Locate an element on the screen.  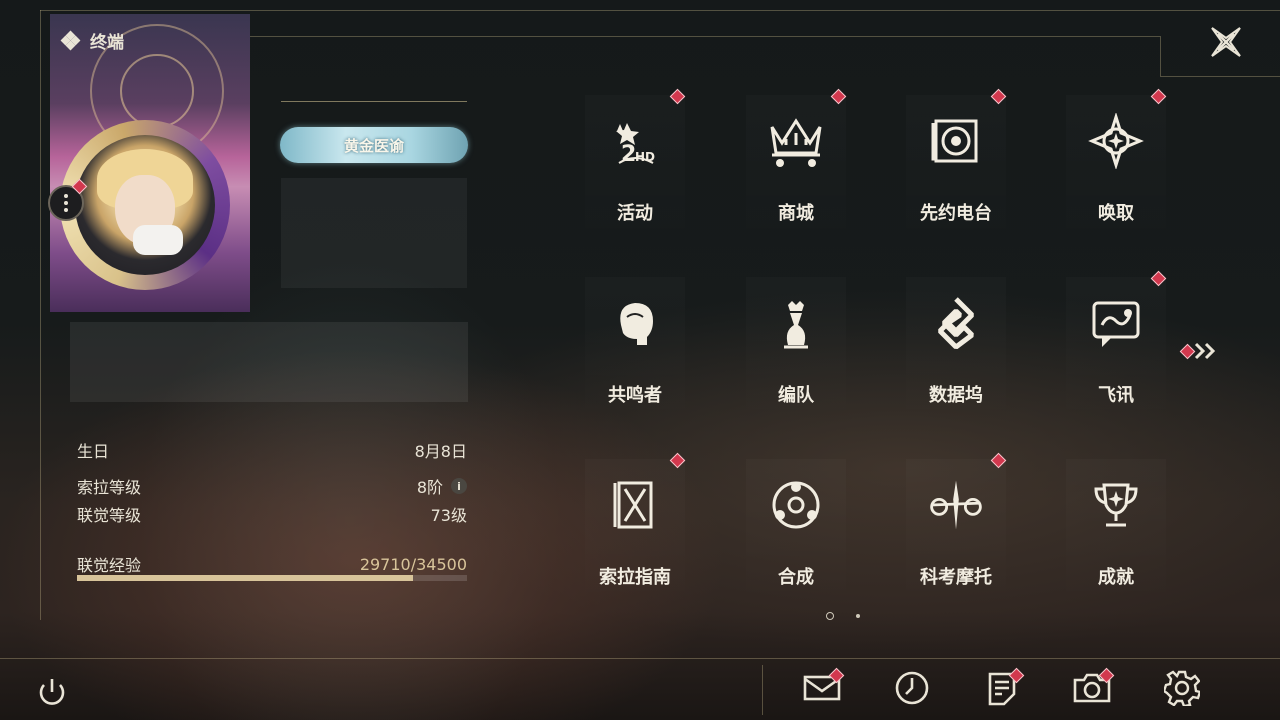
menu-tile-label: 飞讯 is located at coordinates (1116, 395).